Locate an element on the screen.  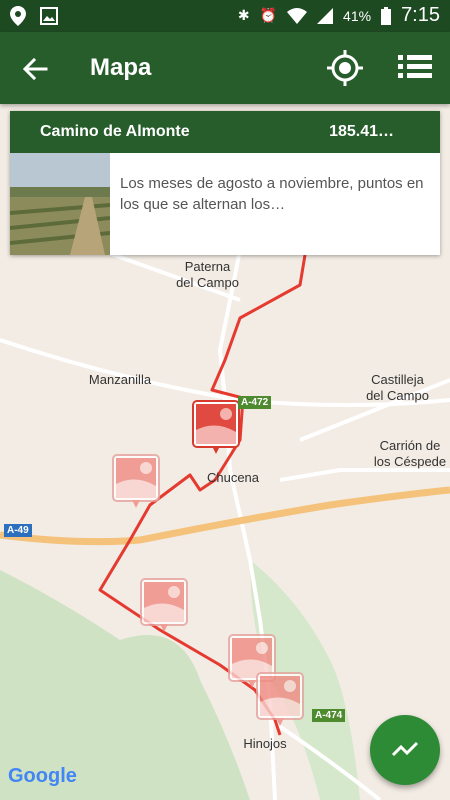
clock: 7:15 is located at coordinates (420, 15).